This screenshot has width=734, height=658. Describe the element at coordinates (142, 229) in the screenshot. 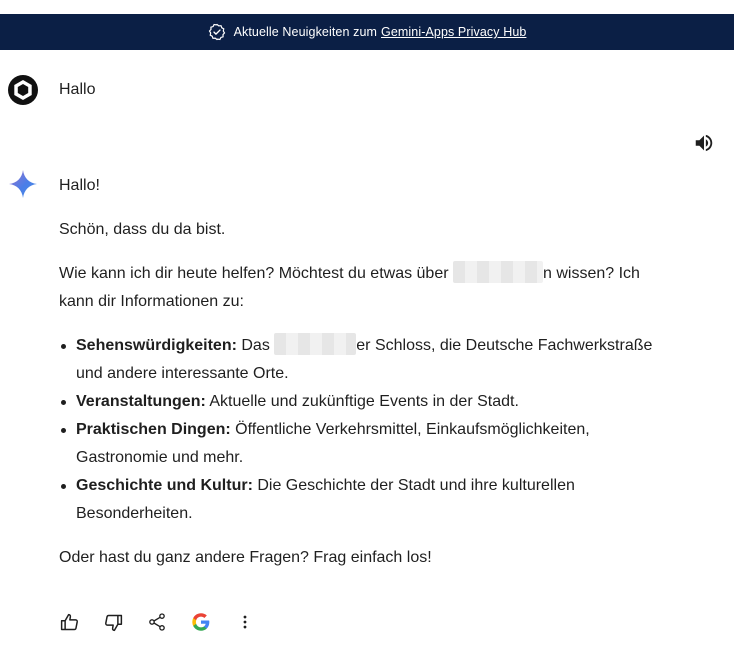

I see `response-welcome: Schön, dass du da bist.` at that location.